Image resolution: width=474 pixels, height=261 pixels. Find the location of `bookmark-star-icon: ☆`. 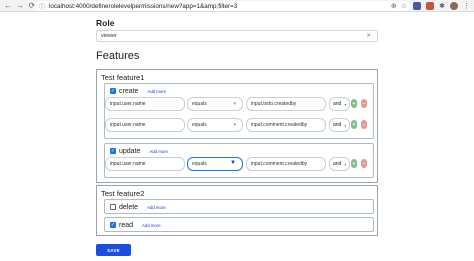

bookmark-star-icon: ☆ is located at coordinates (404, 6).